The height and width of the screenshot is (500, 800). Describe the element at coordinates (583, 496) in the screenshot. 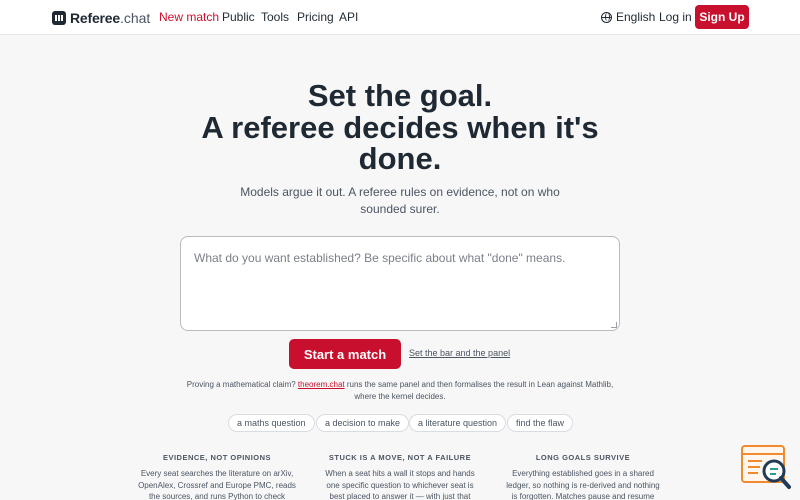

I see `feature-line: is forgotten. Matches pause and resume` at that location.